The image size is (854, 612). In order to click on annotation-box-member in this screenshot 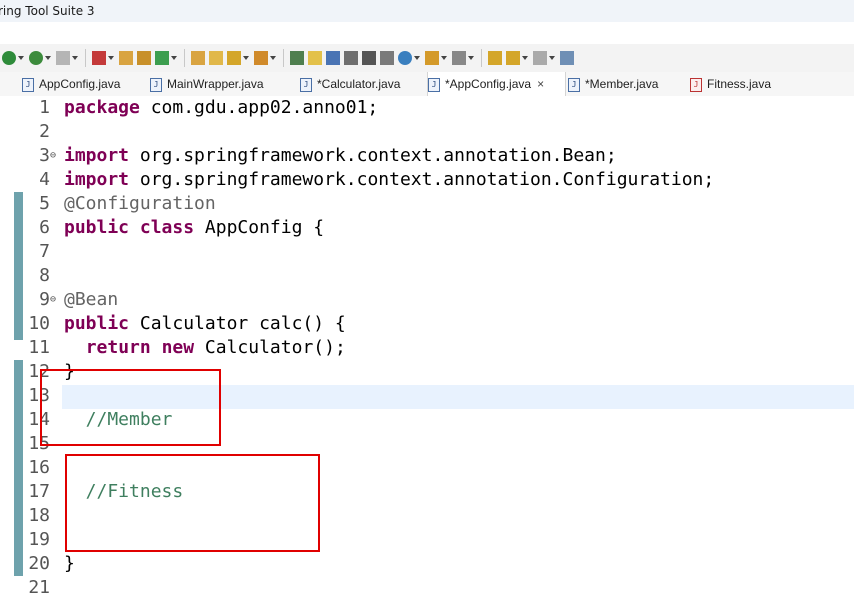, I will do `click(130, 407)`.